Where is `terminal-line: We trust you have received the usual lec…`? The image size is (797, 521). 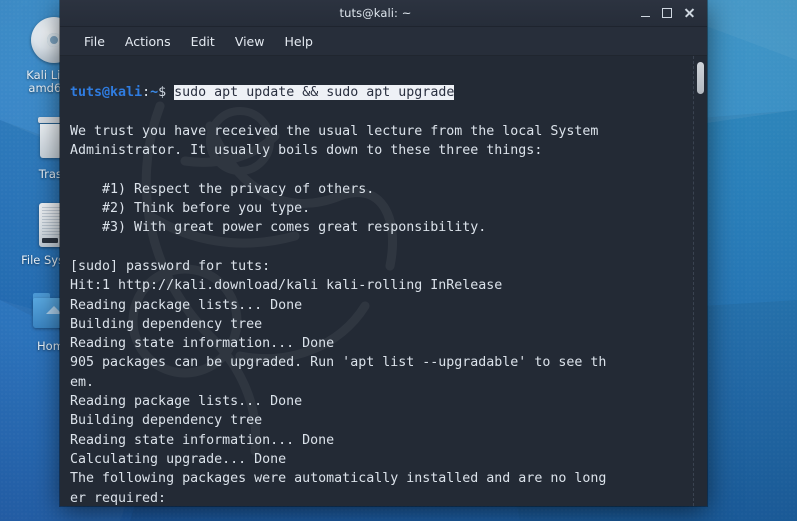 terminal-line: We trust you have received the usual lec… is located at coordinates (334, 131).